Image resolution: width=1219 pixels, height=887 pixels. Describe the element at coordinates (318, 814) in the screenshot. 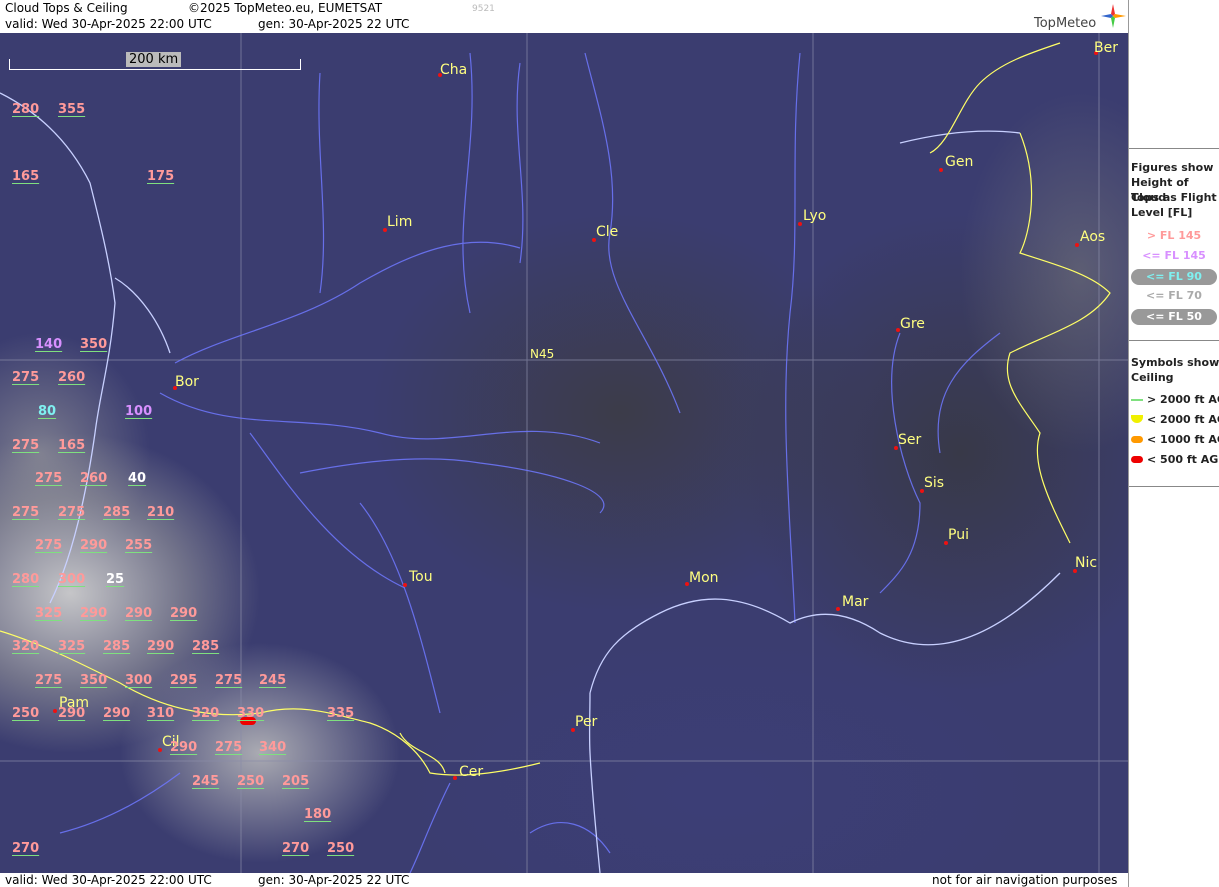

I see `cloud-top-label: 180` at that location.